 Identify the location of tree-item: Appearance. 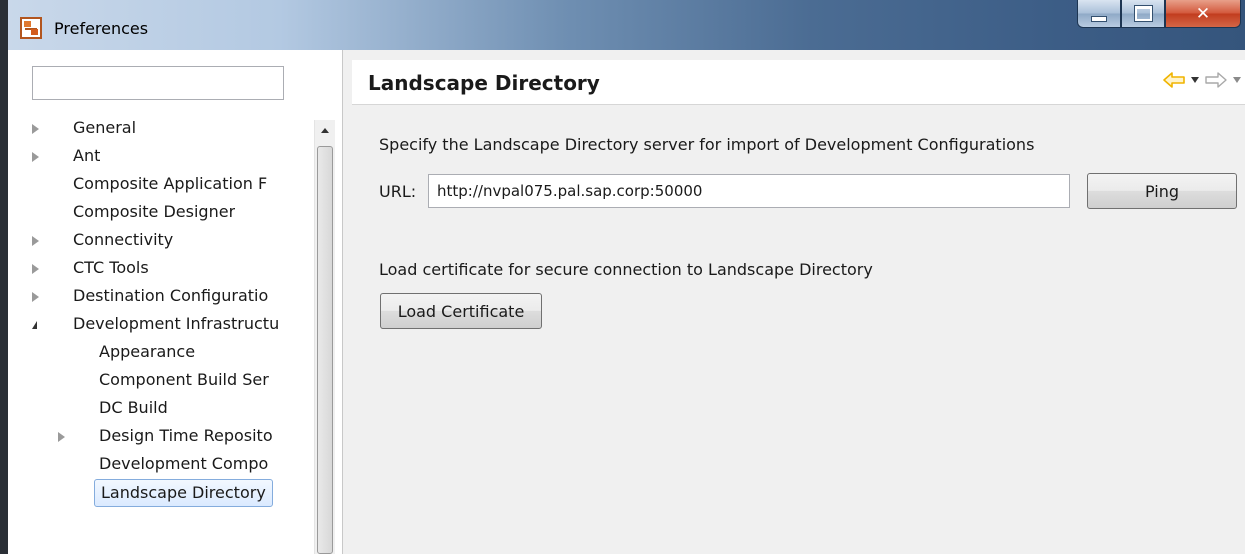
(101, 352).